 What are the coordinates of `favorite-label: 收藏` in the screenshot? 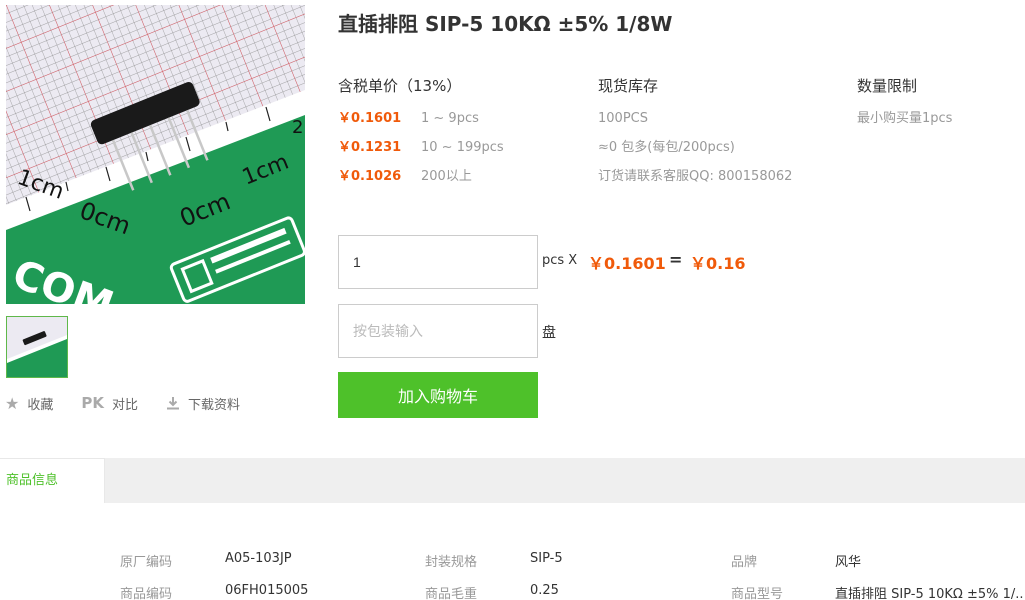 It's located at (40, 405).